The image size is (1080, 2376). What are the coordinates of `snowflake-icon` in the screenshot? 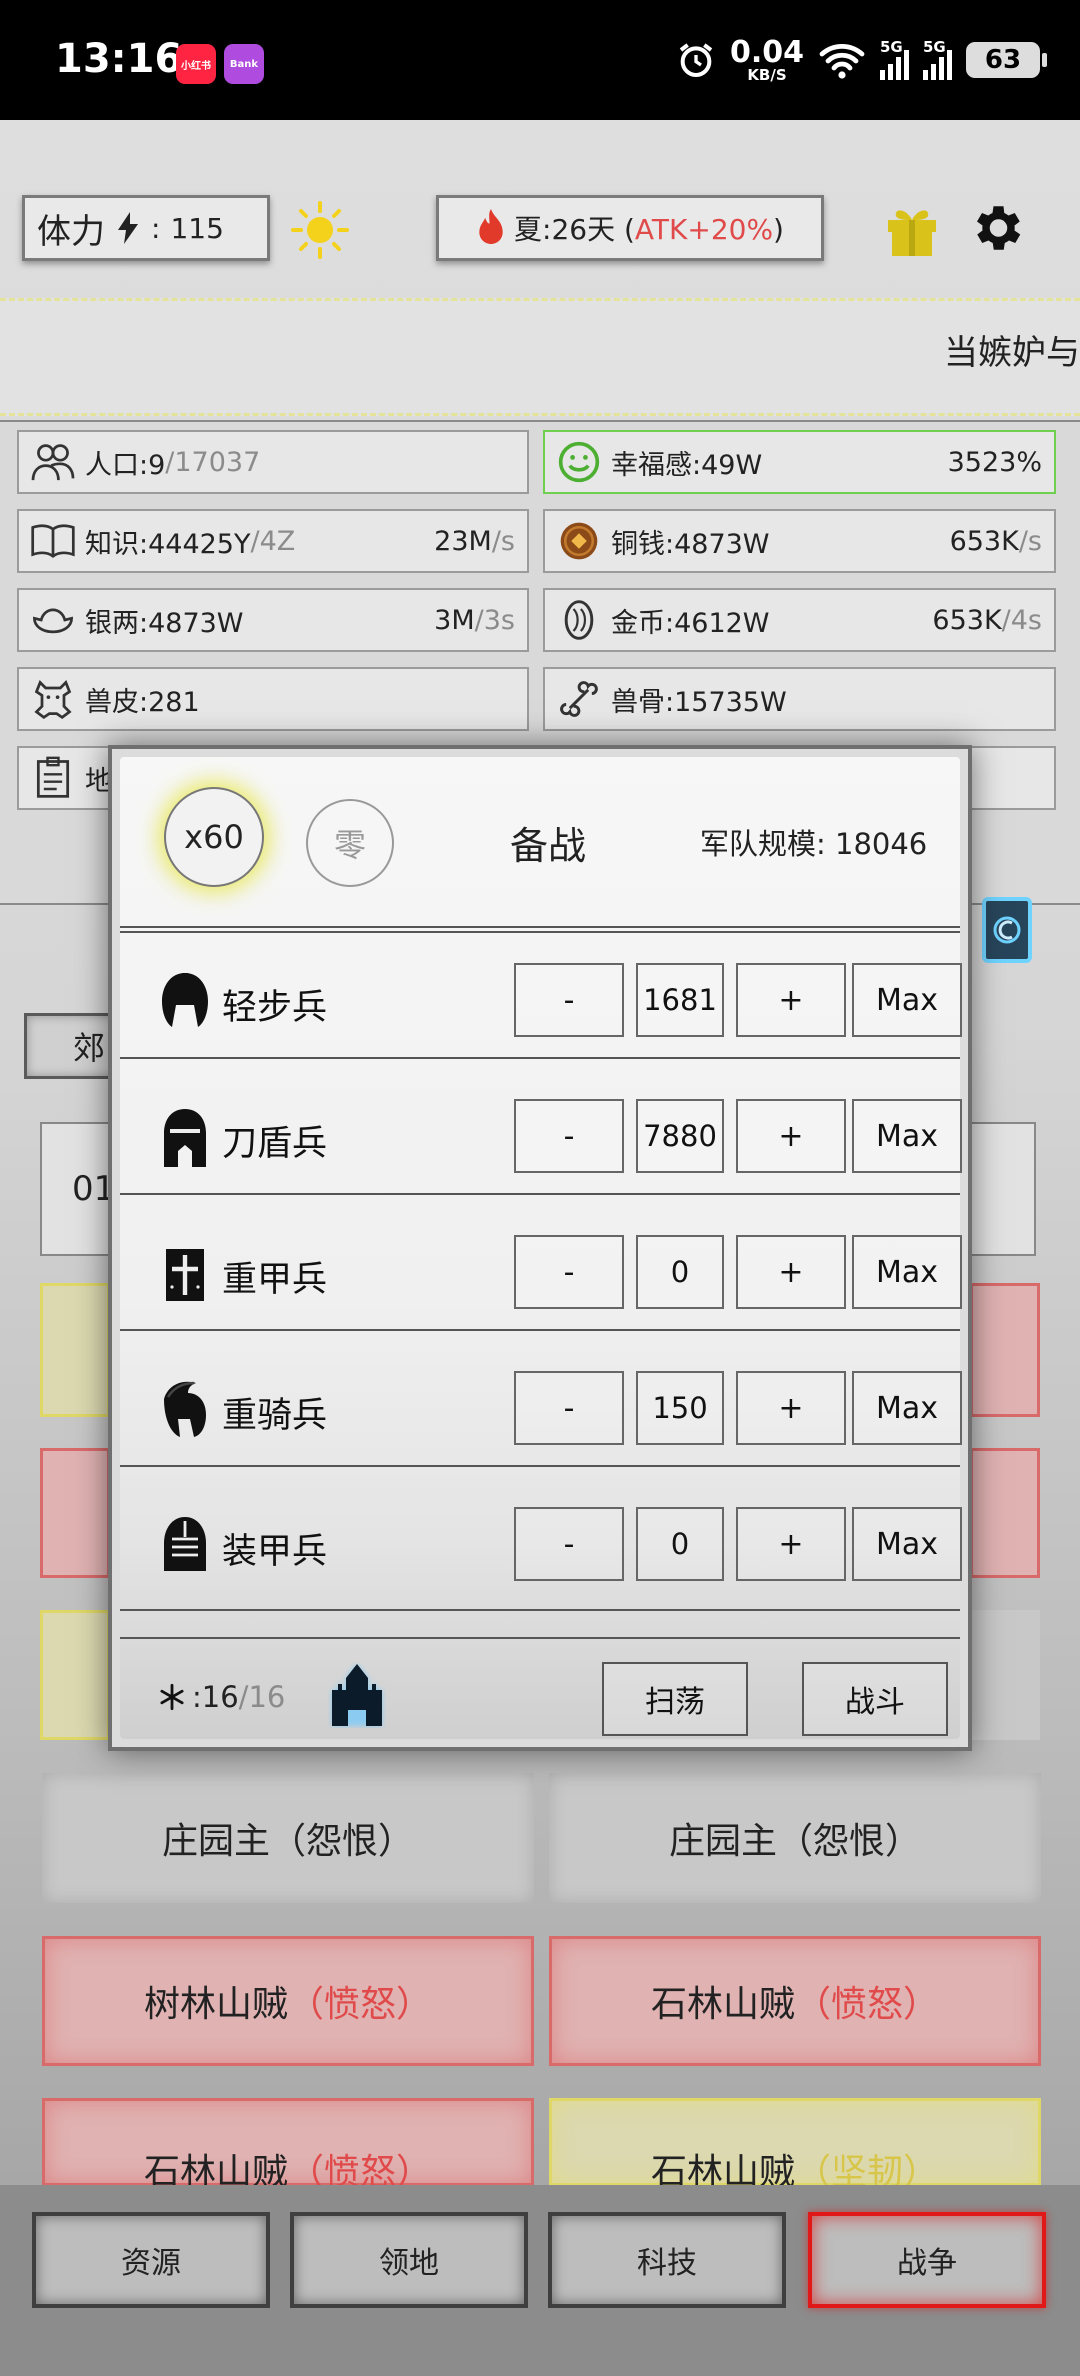 It's located at (172, 1697).